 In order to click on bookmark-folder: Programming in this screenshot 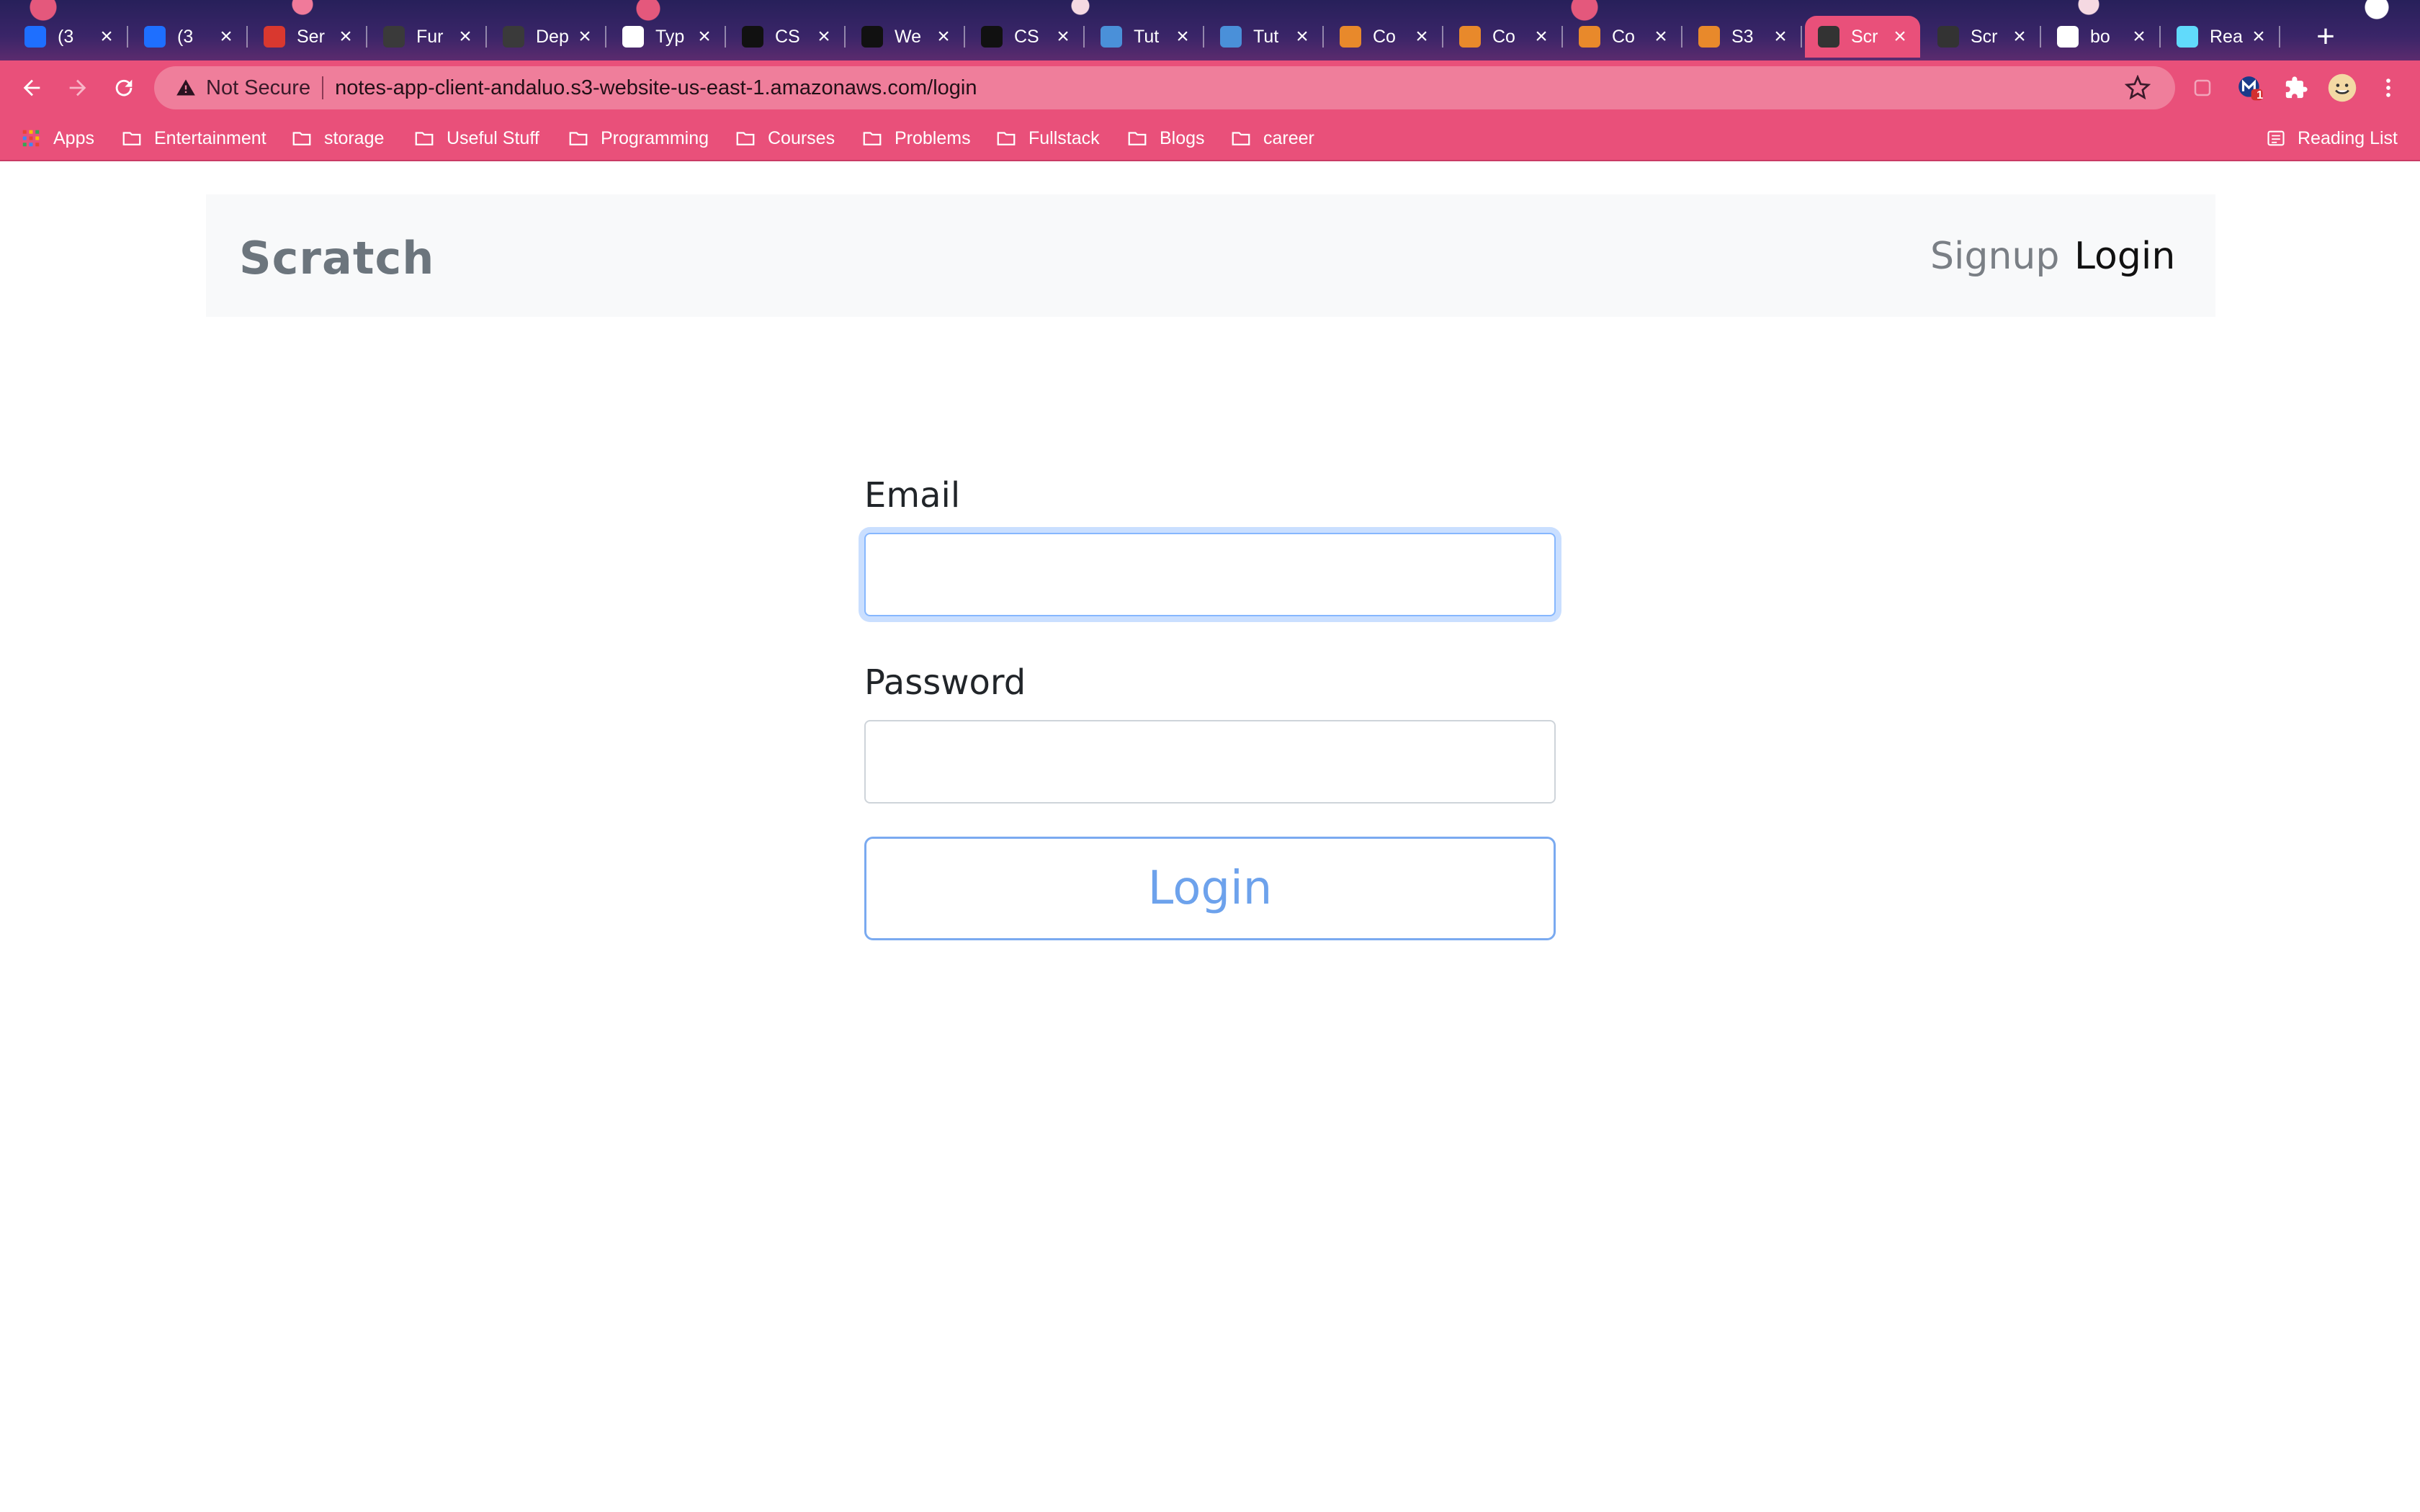, I will do `click(638, 138)`.